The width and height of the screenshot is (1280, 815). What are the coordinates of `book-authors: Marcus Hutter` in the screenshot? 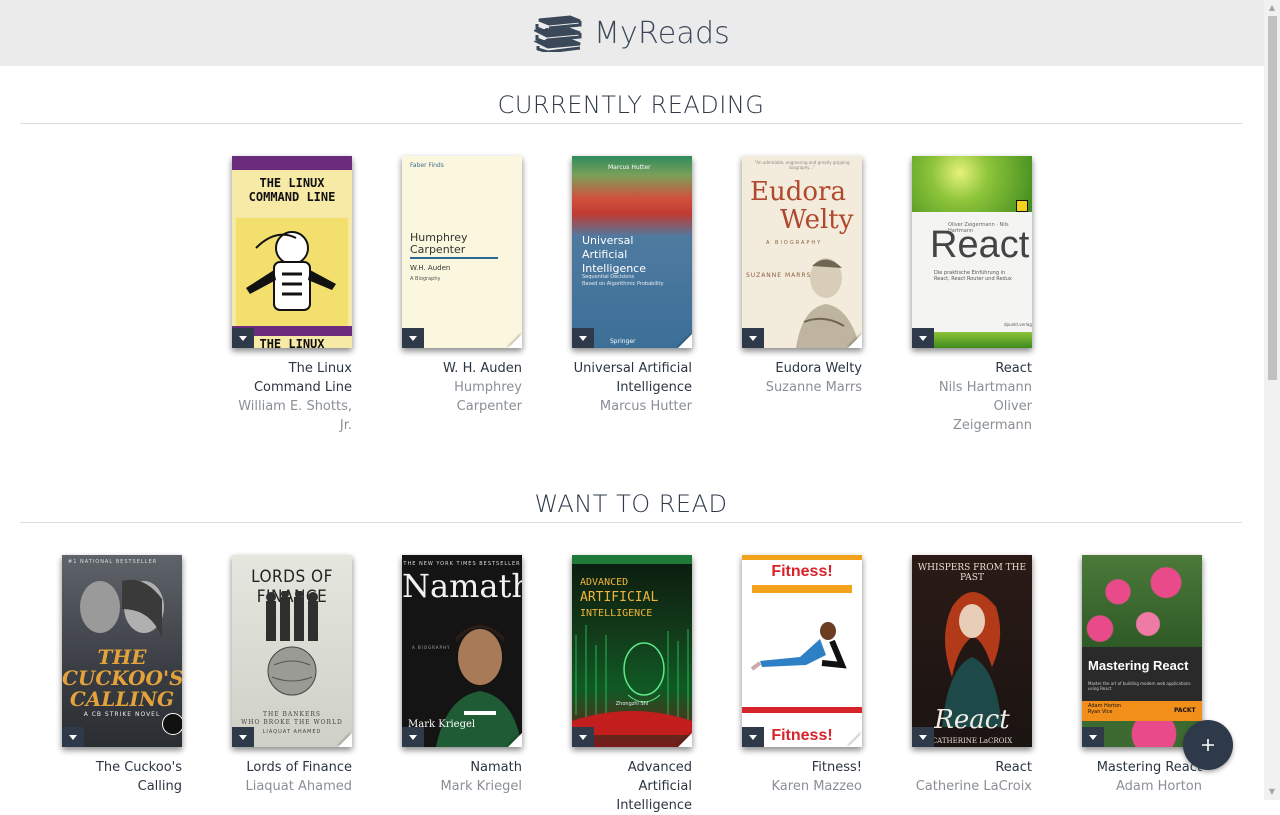 It's located at (645, 406).